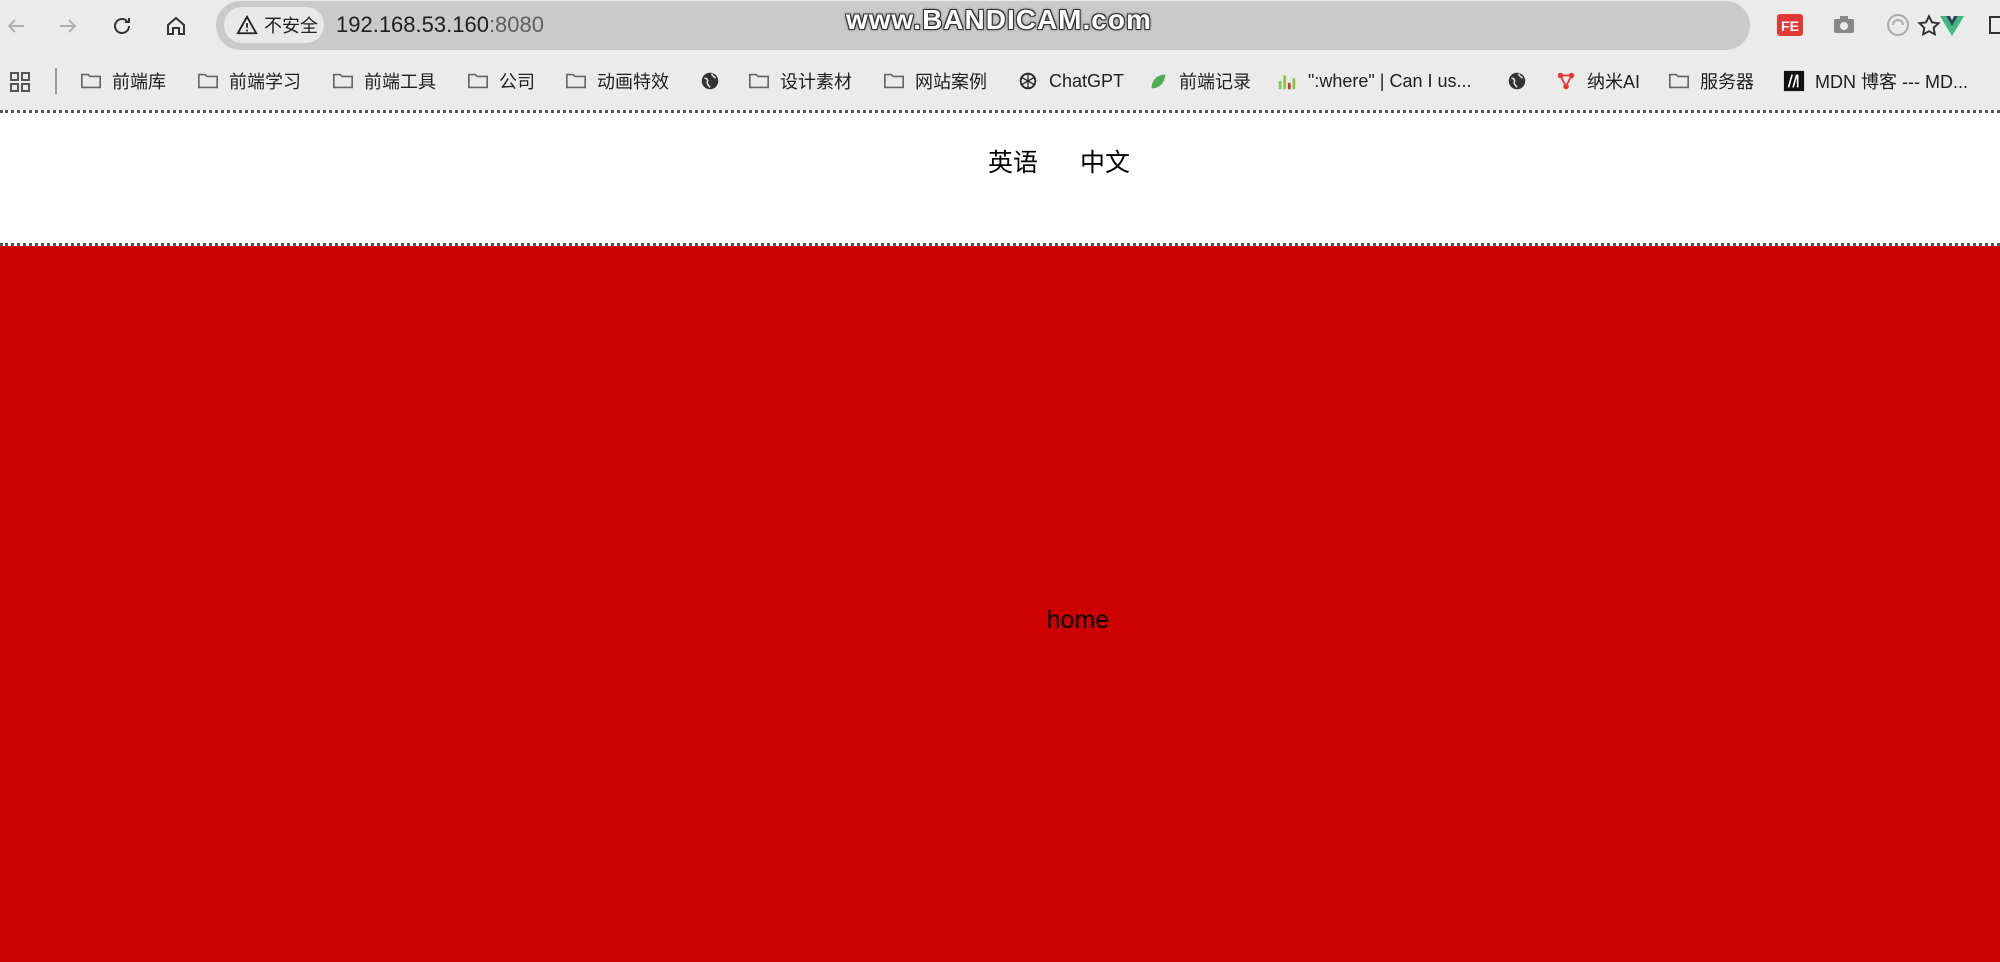 This screenshot has height=962, width=2000. I want to click on bookmark-label: 网站案例, so click(951, 82).